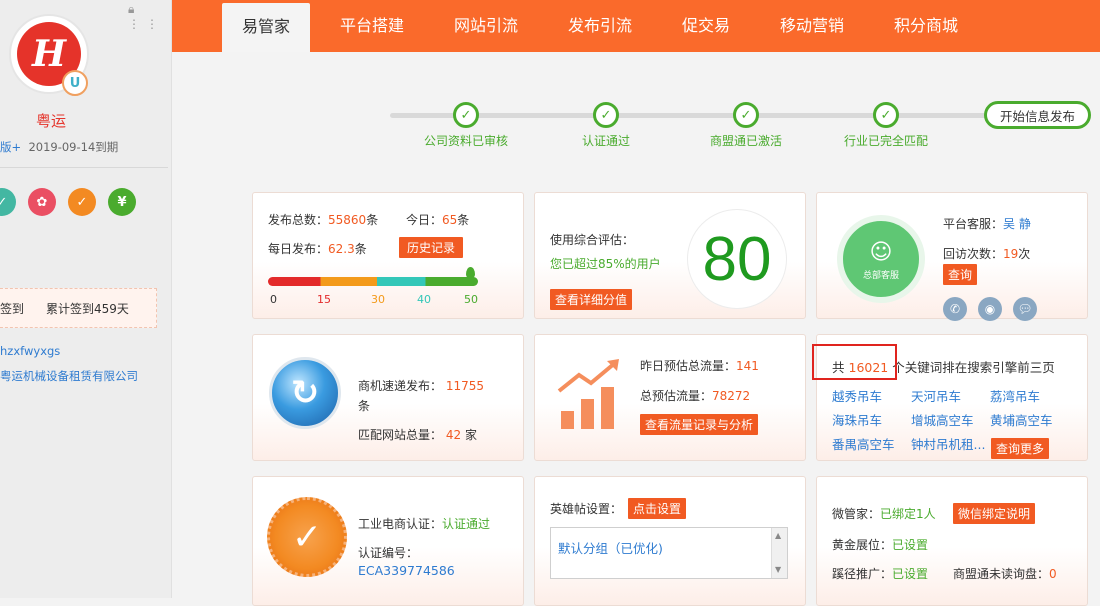  Describe the element at coordinates (737, 259) in the screenshot. I see `score-value: 80` at that location.